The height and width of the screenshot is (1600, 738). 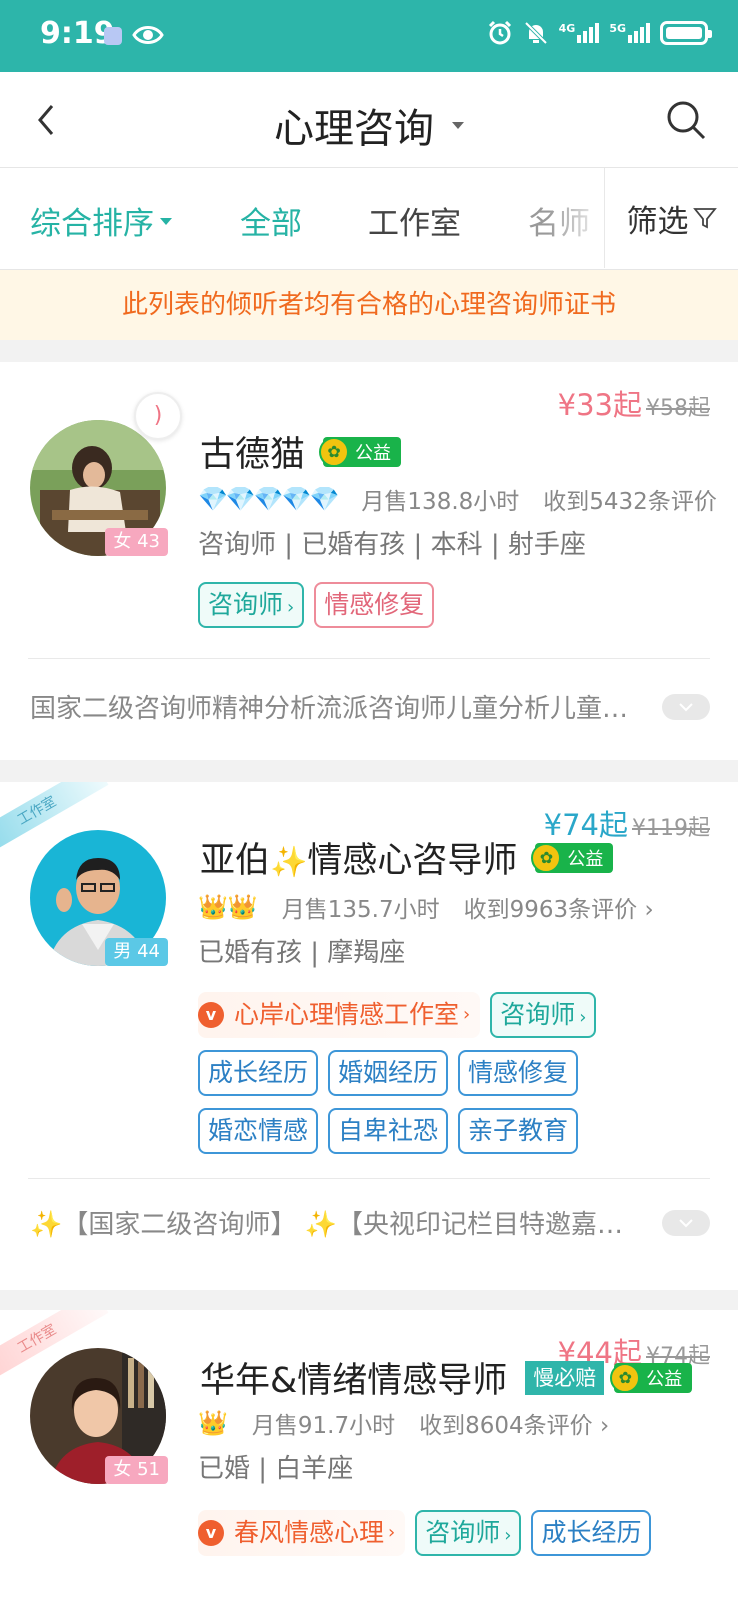 What do you see at coordinates (559, 907) in the screenshot?
I see `review-count: 收到9963条评价 ›` at bounding box center [559, 907].